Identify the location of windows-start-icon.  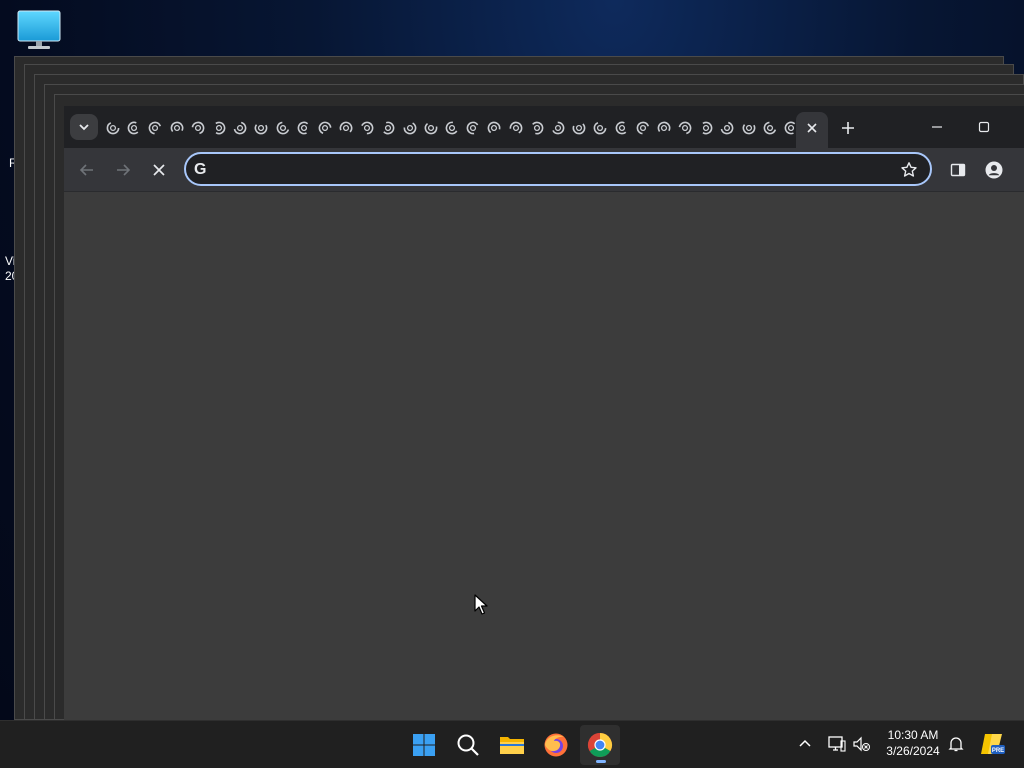
(424, 745).